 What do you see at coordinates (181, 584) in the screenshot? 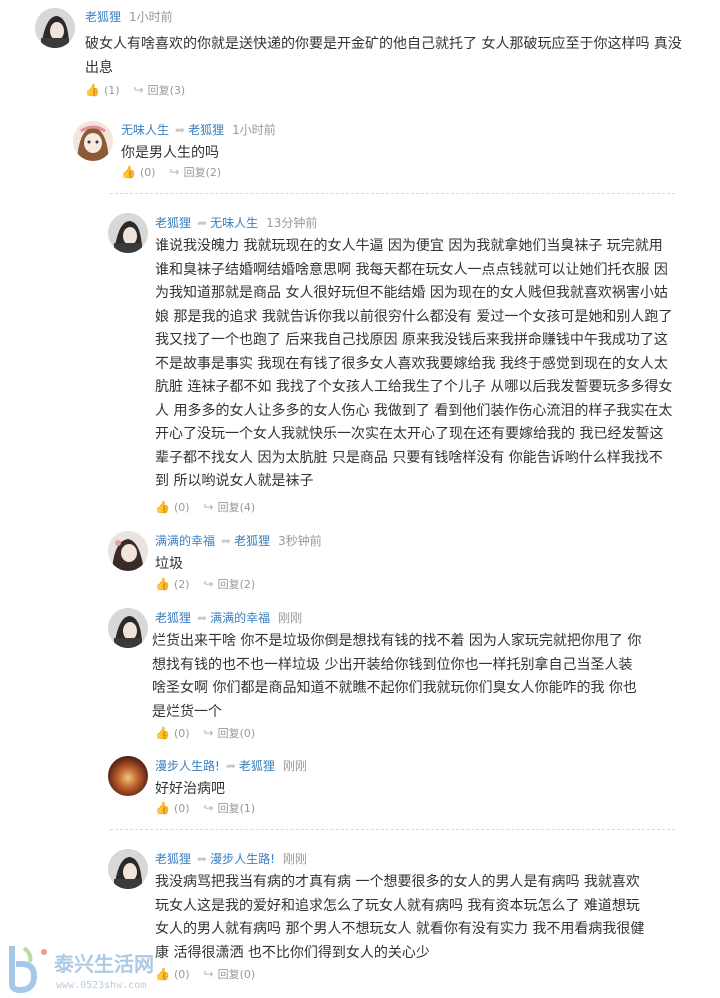
I see `like-count: (2)` at bounding box center [181, 584].